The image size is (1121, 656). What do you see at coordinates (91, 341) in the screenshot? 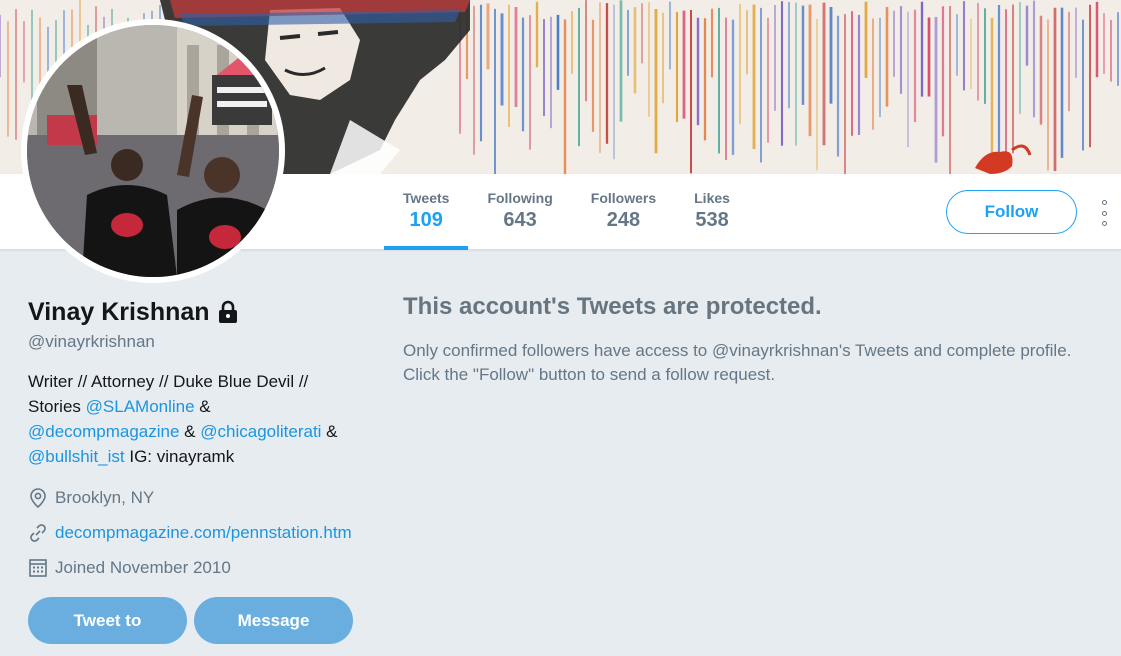
I see `profile-handle: @vinayrkrishnan` at bounding box center [91, 341].